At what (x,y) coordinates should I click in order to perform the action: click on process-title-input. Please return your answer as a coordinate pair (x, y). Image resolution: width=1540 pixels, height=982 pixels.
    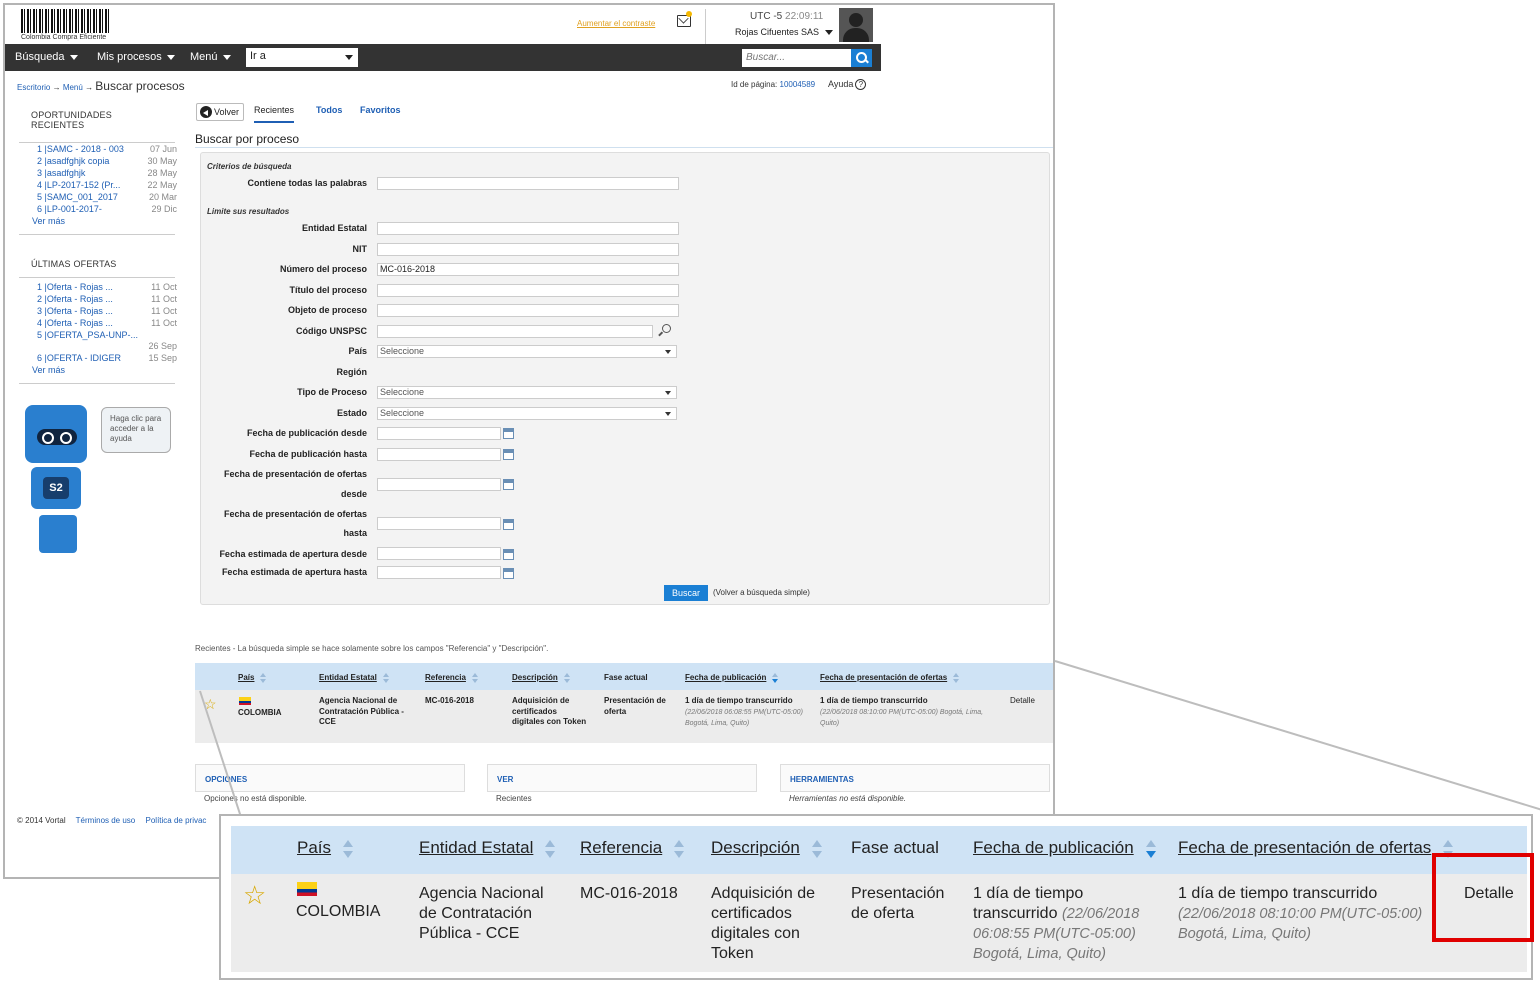
    Looking at the image, I should click on (528, 290).